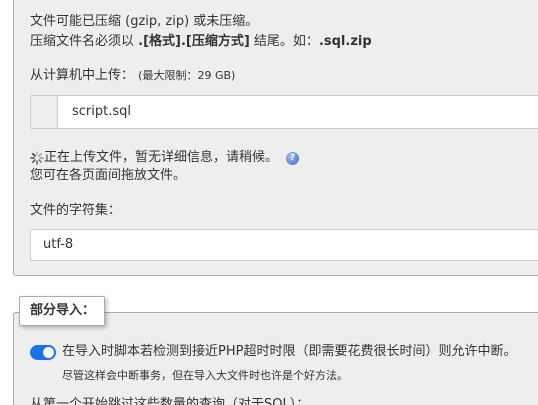  I want to click on skip-queries-label: 从第一个开始跳过这些数量的查询（对于SQL）：, so click(170, 401).